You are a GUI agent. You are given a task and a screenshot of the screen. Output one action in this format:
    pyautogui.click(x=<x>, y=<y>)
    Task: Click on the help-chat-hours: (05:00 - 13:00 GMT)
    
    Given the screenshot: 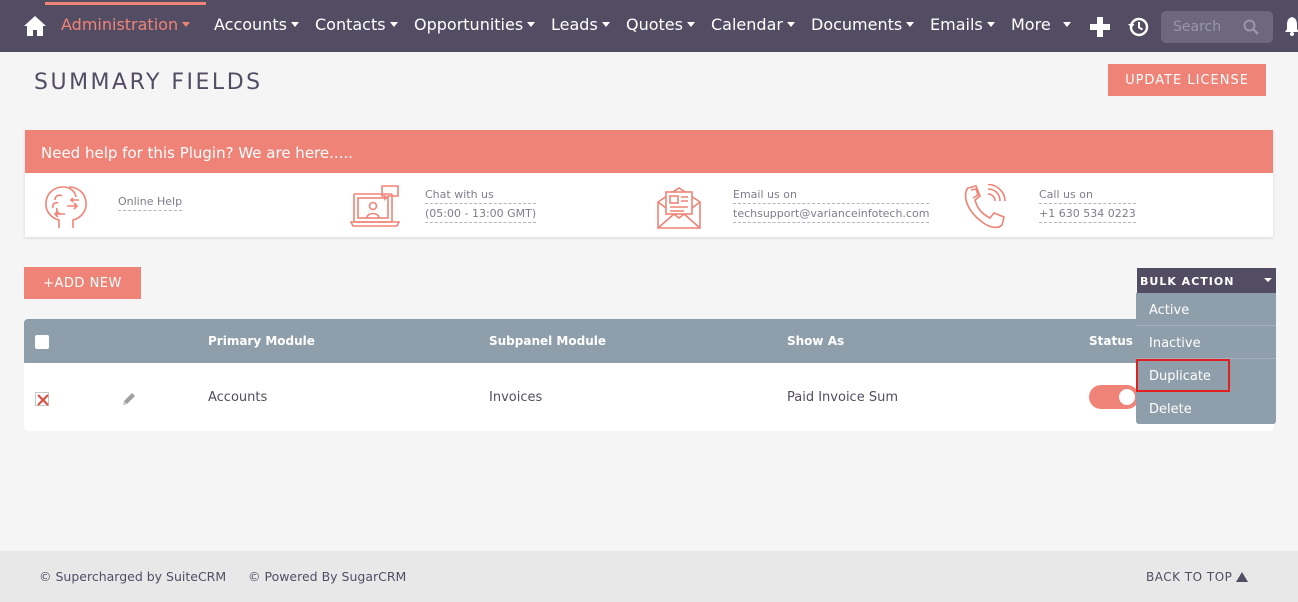 What is the action you would take?
    pyautogui.click(x=481, y=214)
    